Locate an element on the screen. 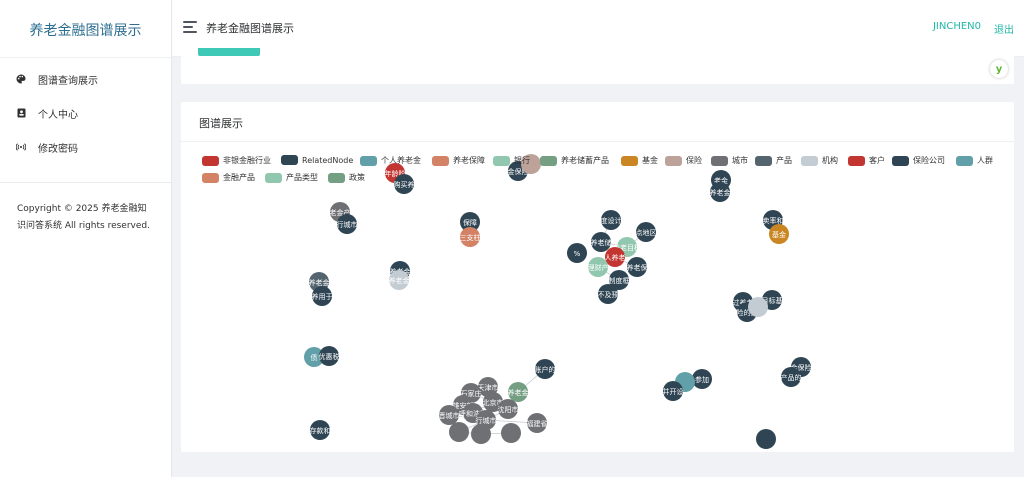 This screenshot has width=1024, height=477. graph-node-label: 晋城市 is located at coordinates (449, 415).